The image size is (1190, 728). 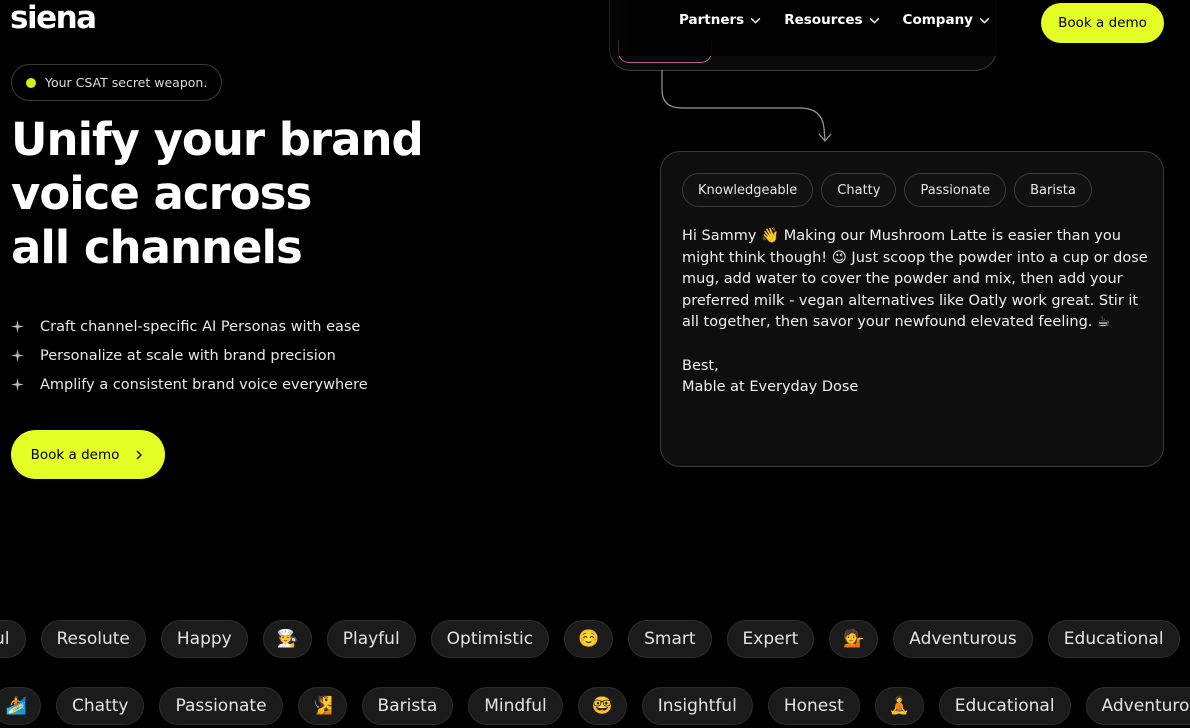 What do you see at coordinates (859, 190) in the screenshot?
I see `persona-tag: Chatty` at bounding box center [859, 190].